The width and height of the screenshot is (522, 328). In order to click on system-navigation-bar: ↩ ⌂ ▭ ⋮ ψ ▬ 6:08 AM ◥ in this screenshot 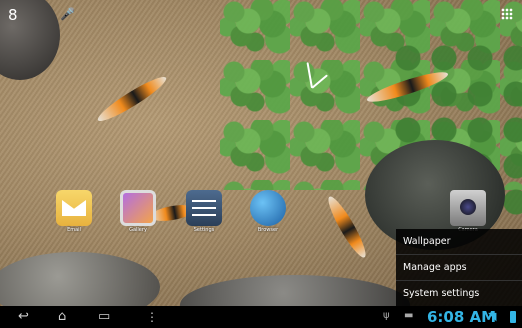, I will do `click(261, 317)`.